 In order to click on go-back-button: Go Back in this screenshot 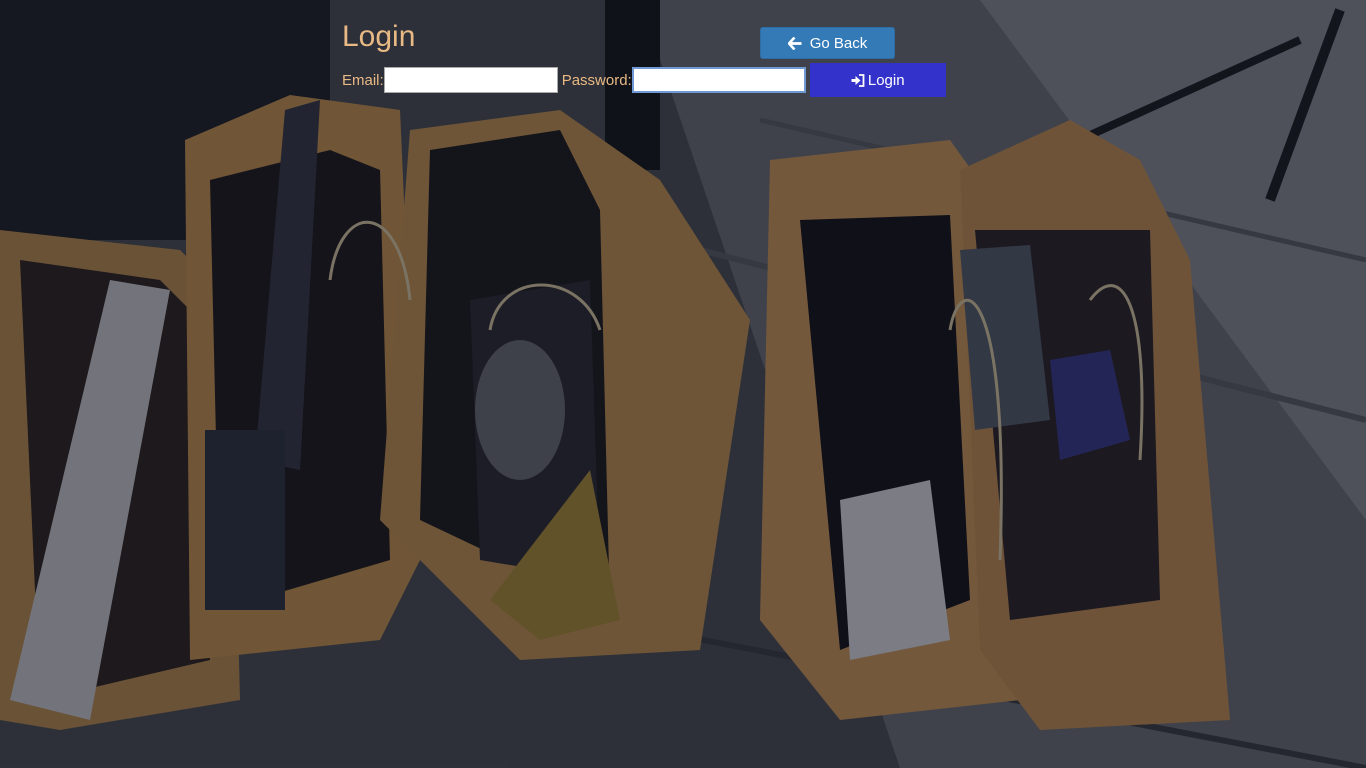, I will do `click(827, 43)`.